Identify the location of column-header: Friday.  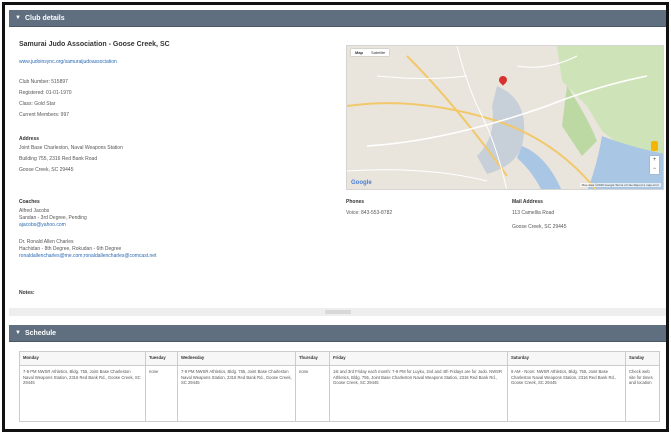
(418, 358).